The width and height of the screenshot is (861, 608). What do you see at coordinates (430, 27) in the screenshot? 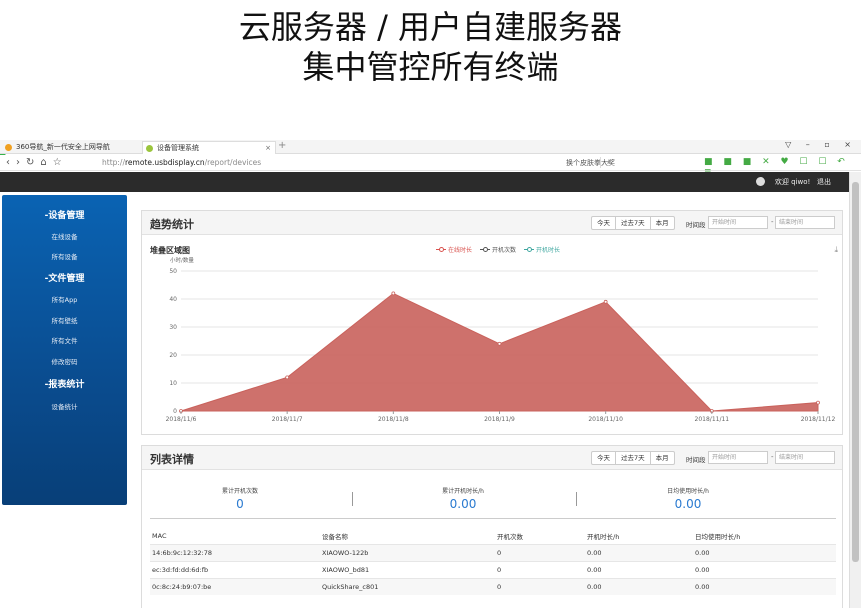
I see `headline-line-1: 云服务器 / 用户自建服务器` at bounding box center [430, 27].